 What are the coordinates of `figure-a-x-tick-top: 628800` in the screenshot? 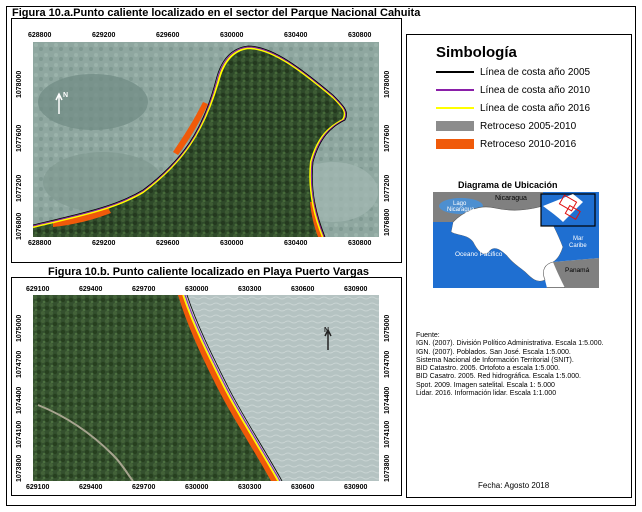 It's located at (40, 35).